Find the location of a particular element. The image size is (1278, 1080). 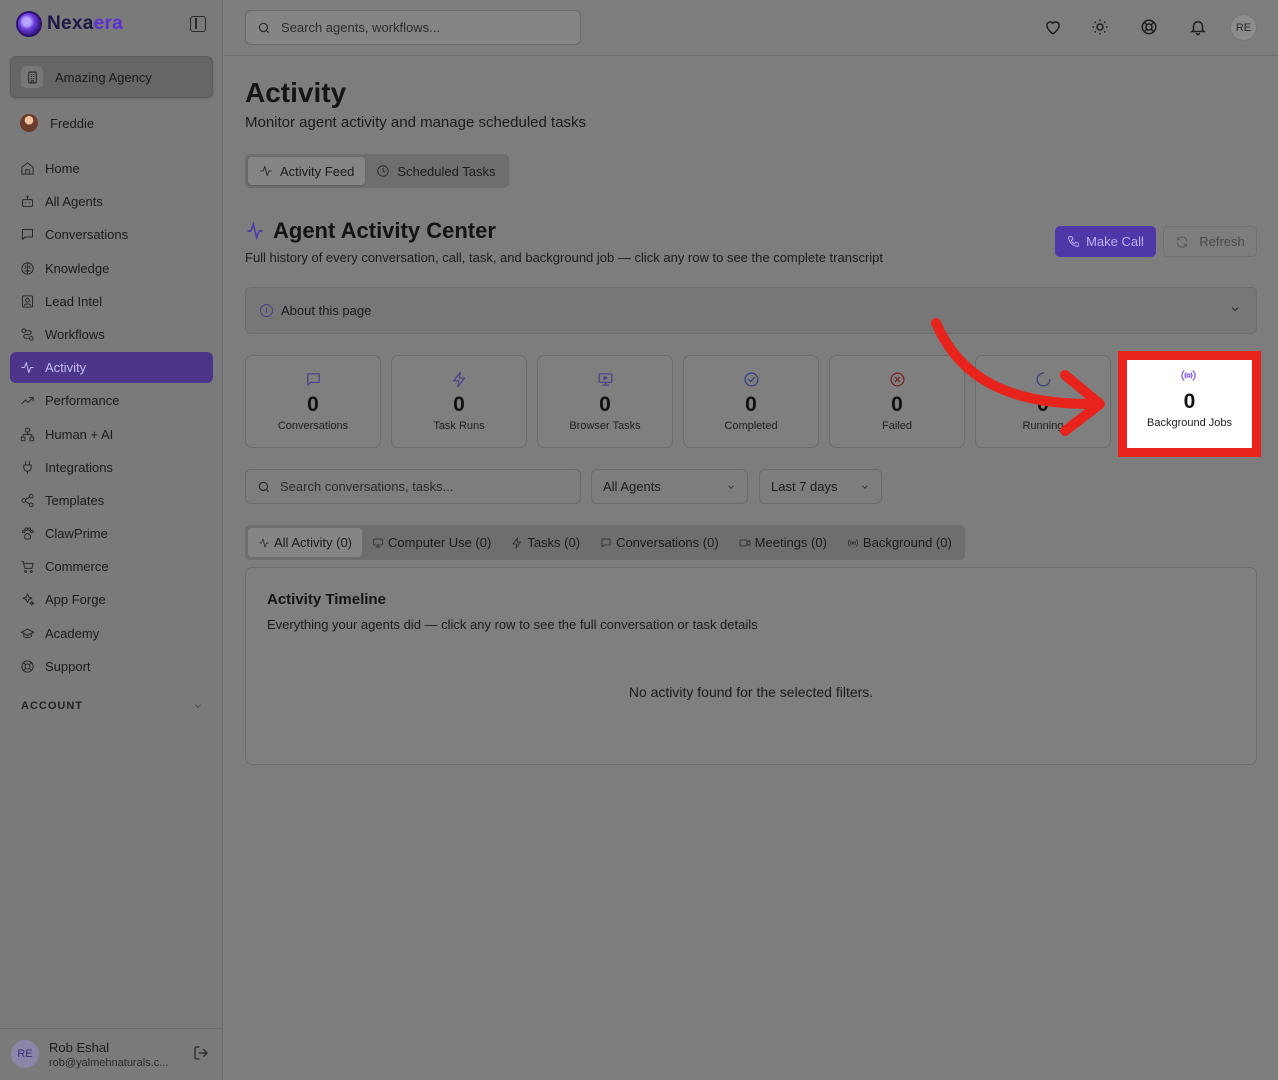

top-user-avatar: RE is located at coordinates (1243, 27).